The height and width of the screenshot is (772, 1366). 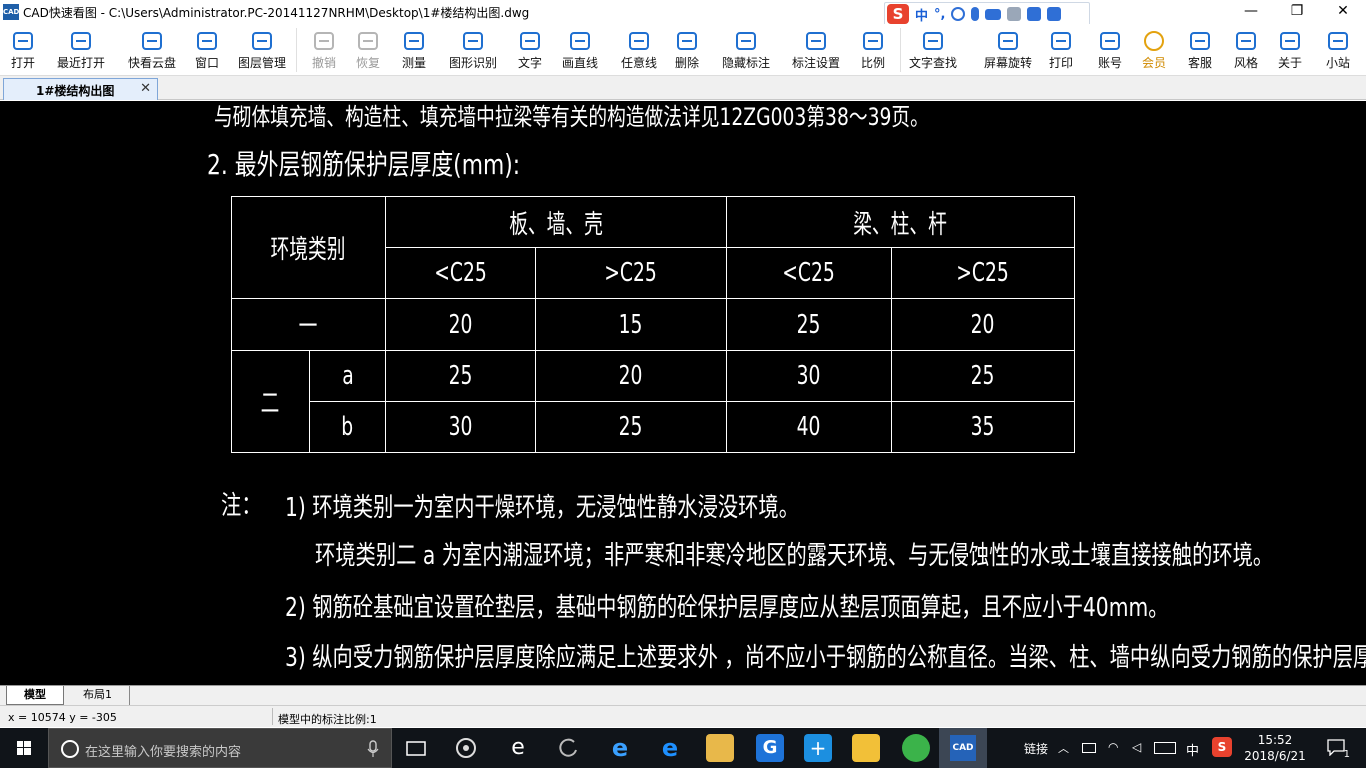 I want to click on freeline-button: 任意线, so click(x=639, y=50).